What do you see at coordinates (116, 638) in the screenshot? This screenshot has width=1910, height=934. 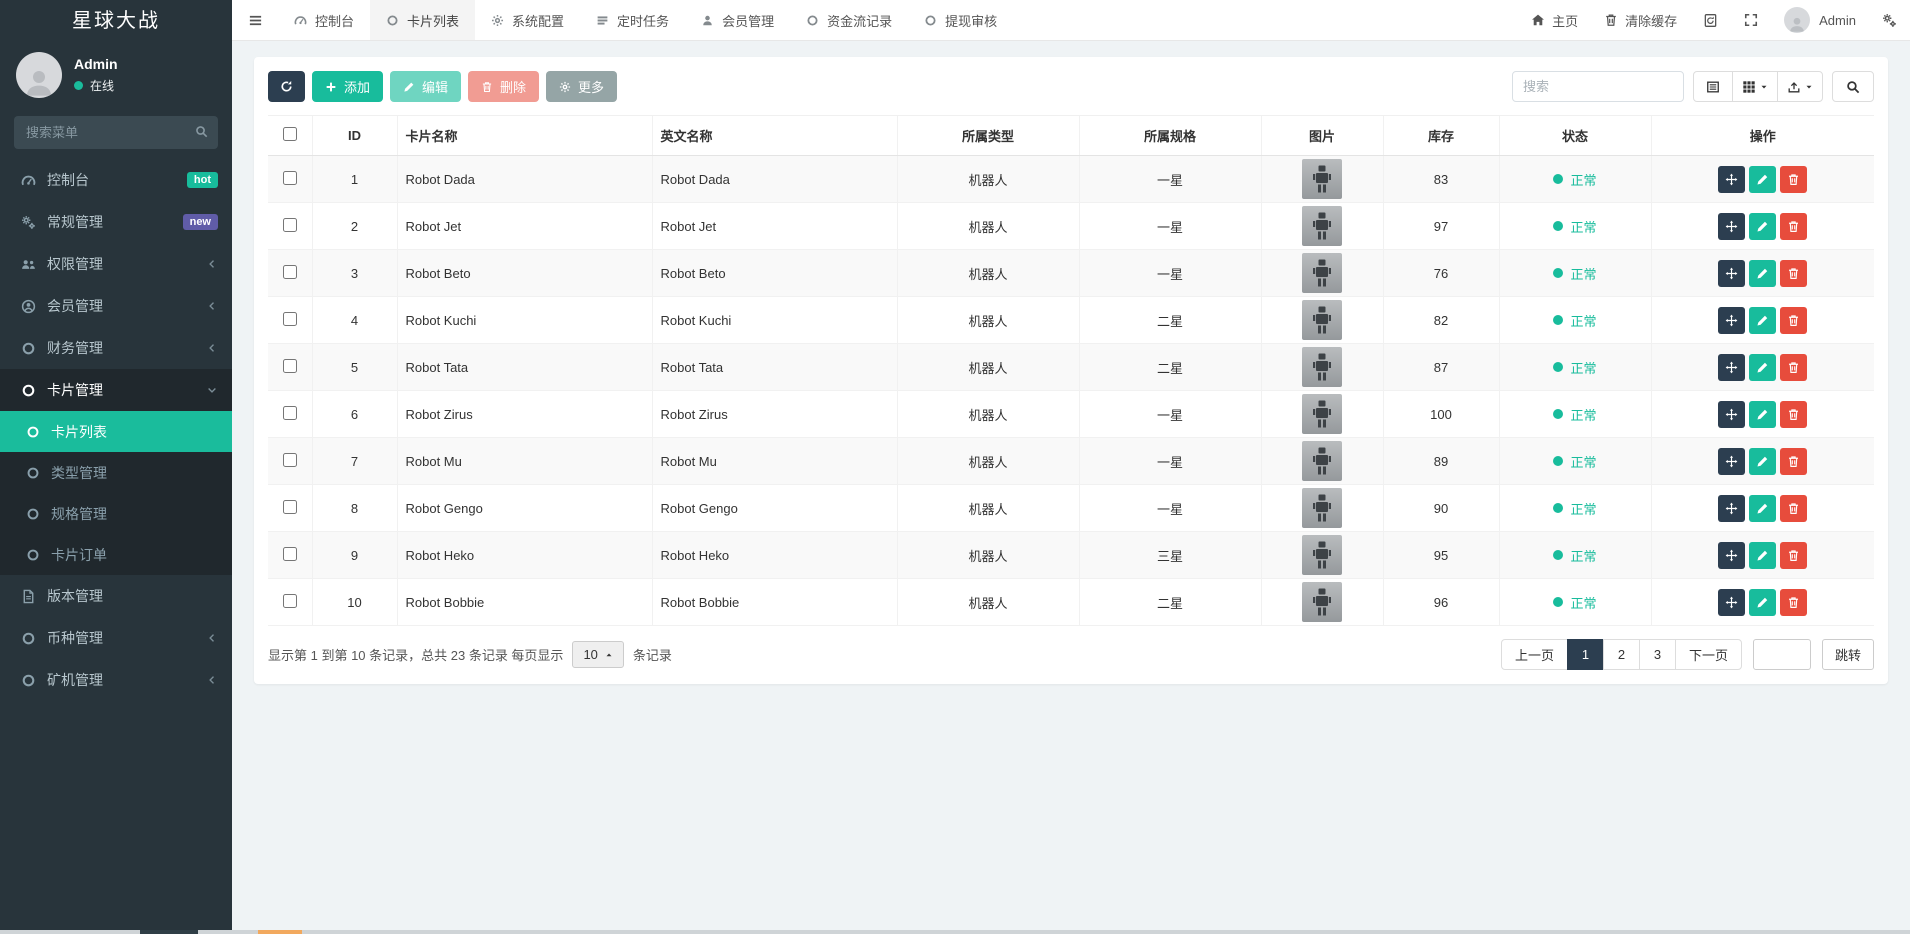 I see `sidebar-item-currency: 币种管理` at bounding box center [116, 638].